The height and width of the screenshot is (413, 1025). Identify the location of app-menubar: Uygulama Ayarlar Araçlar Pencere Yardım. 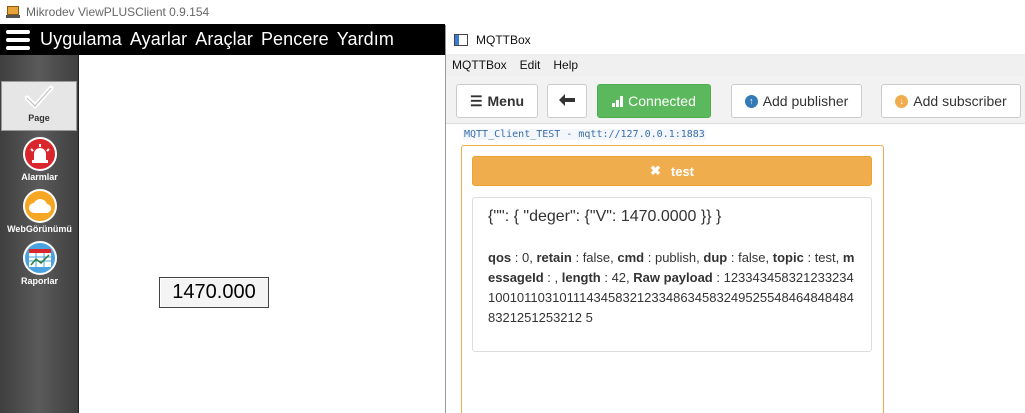
(222, 39).